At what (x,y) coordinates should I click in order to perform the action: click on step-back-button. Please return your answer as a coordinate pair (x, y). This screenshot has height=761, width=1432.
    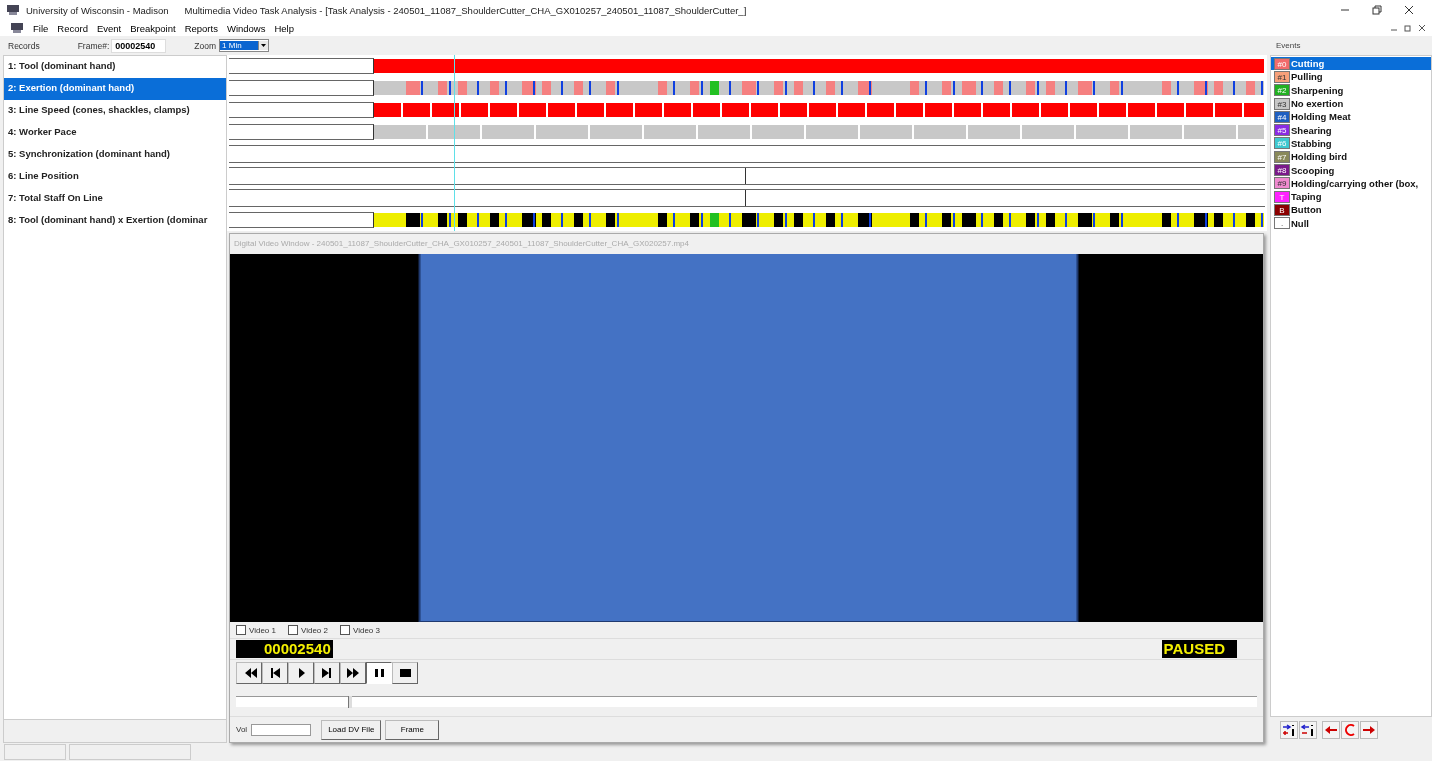
    Looking at the image, I should click on (275, 673).